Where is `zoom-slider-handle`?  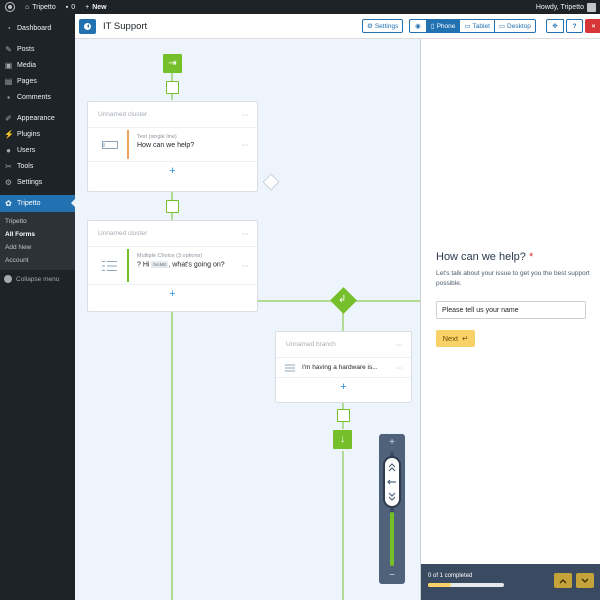
zoom-slider-handle is located at coordinates (392, 482).